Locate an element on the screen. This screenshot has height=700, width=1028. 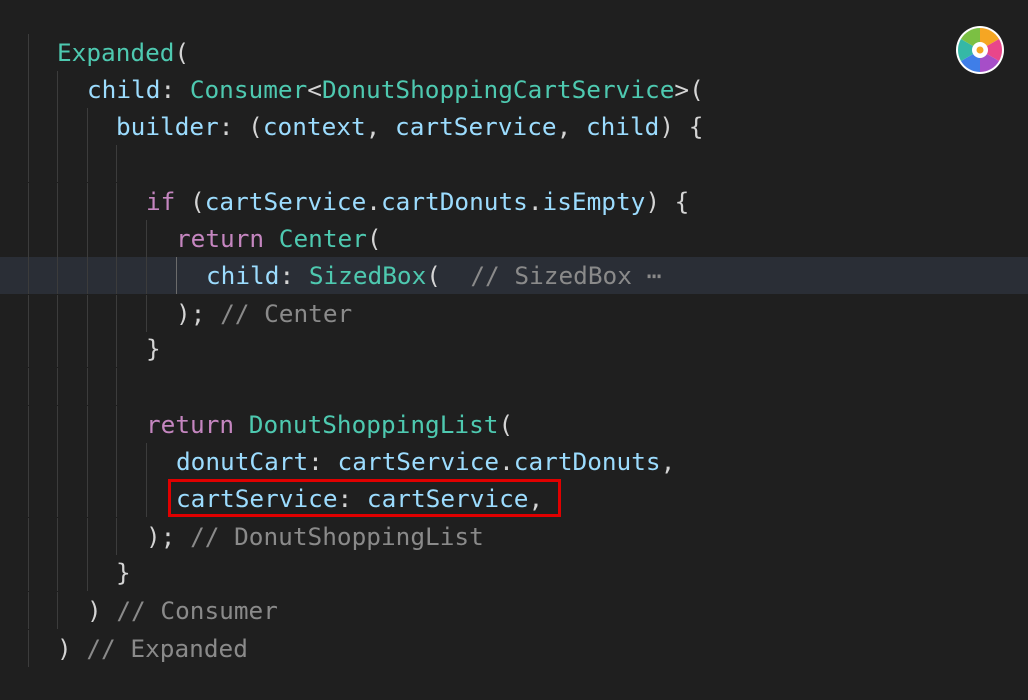
highlight-annotation-box is located at coordinates (364, 498).